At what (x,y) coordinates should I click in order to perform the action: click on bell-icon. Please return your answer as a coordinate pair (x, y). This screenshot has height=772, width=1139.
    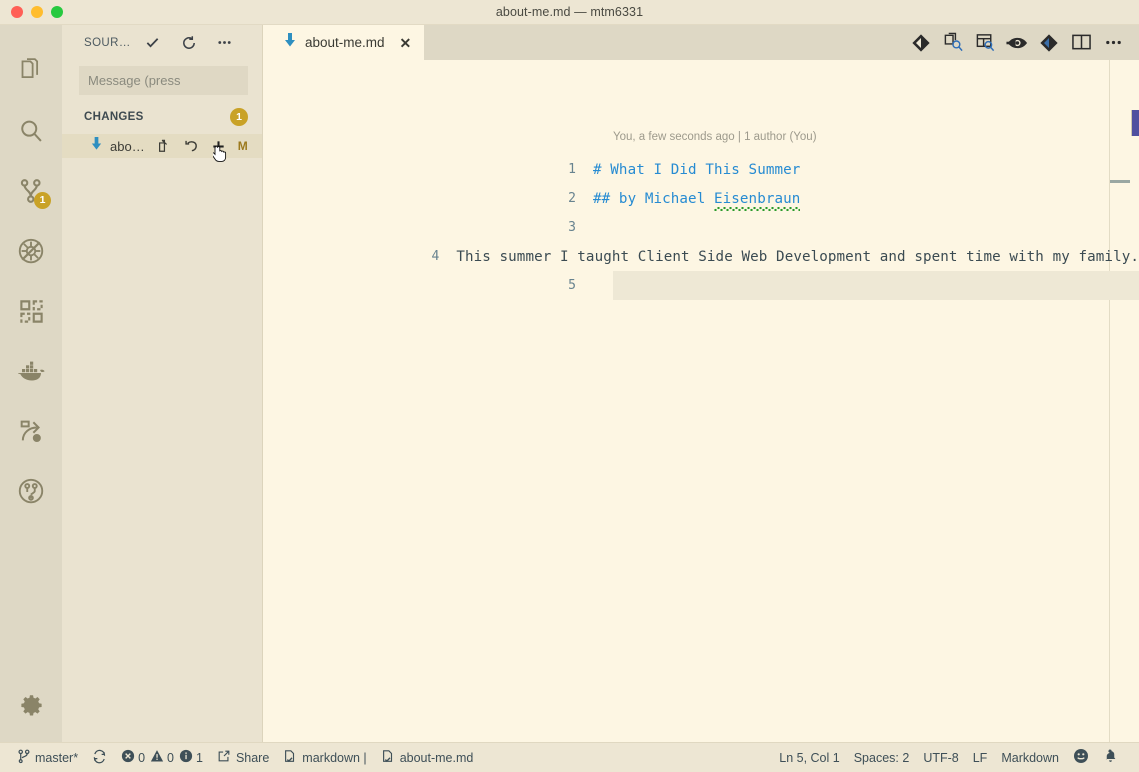
    Looking at the image, I should click on (1110, 757).